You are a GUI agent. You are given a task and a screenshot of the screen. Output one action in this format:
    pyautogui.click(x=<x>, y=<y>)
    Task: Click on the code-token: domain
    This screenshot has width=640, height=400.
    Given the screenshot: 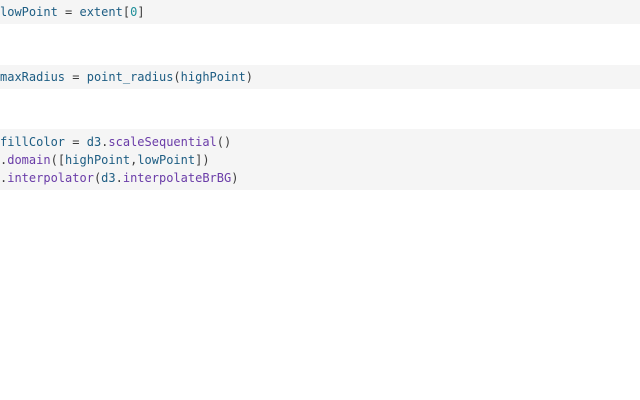 What is the action you would take?
    pyautogui.click(x=29, y=160)
    